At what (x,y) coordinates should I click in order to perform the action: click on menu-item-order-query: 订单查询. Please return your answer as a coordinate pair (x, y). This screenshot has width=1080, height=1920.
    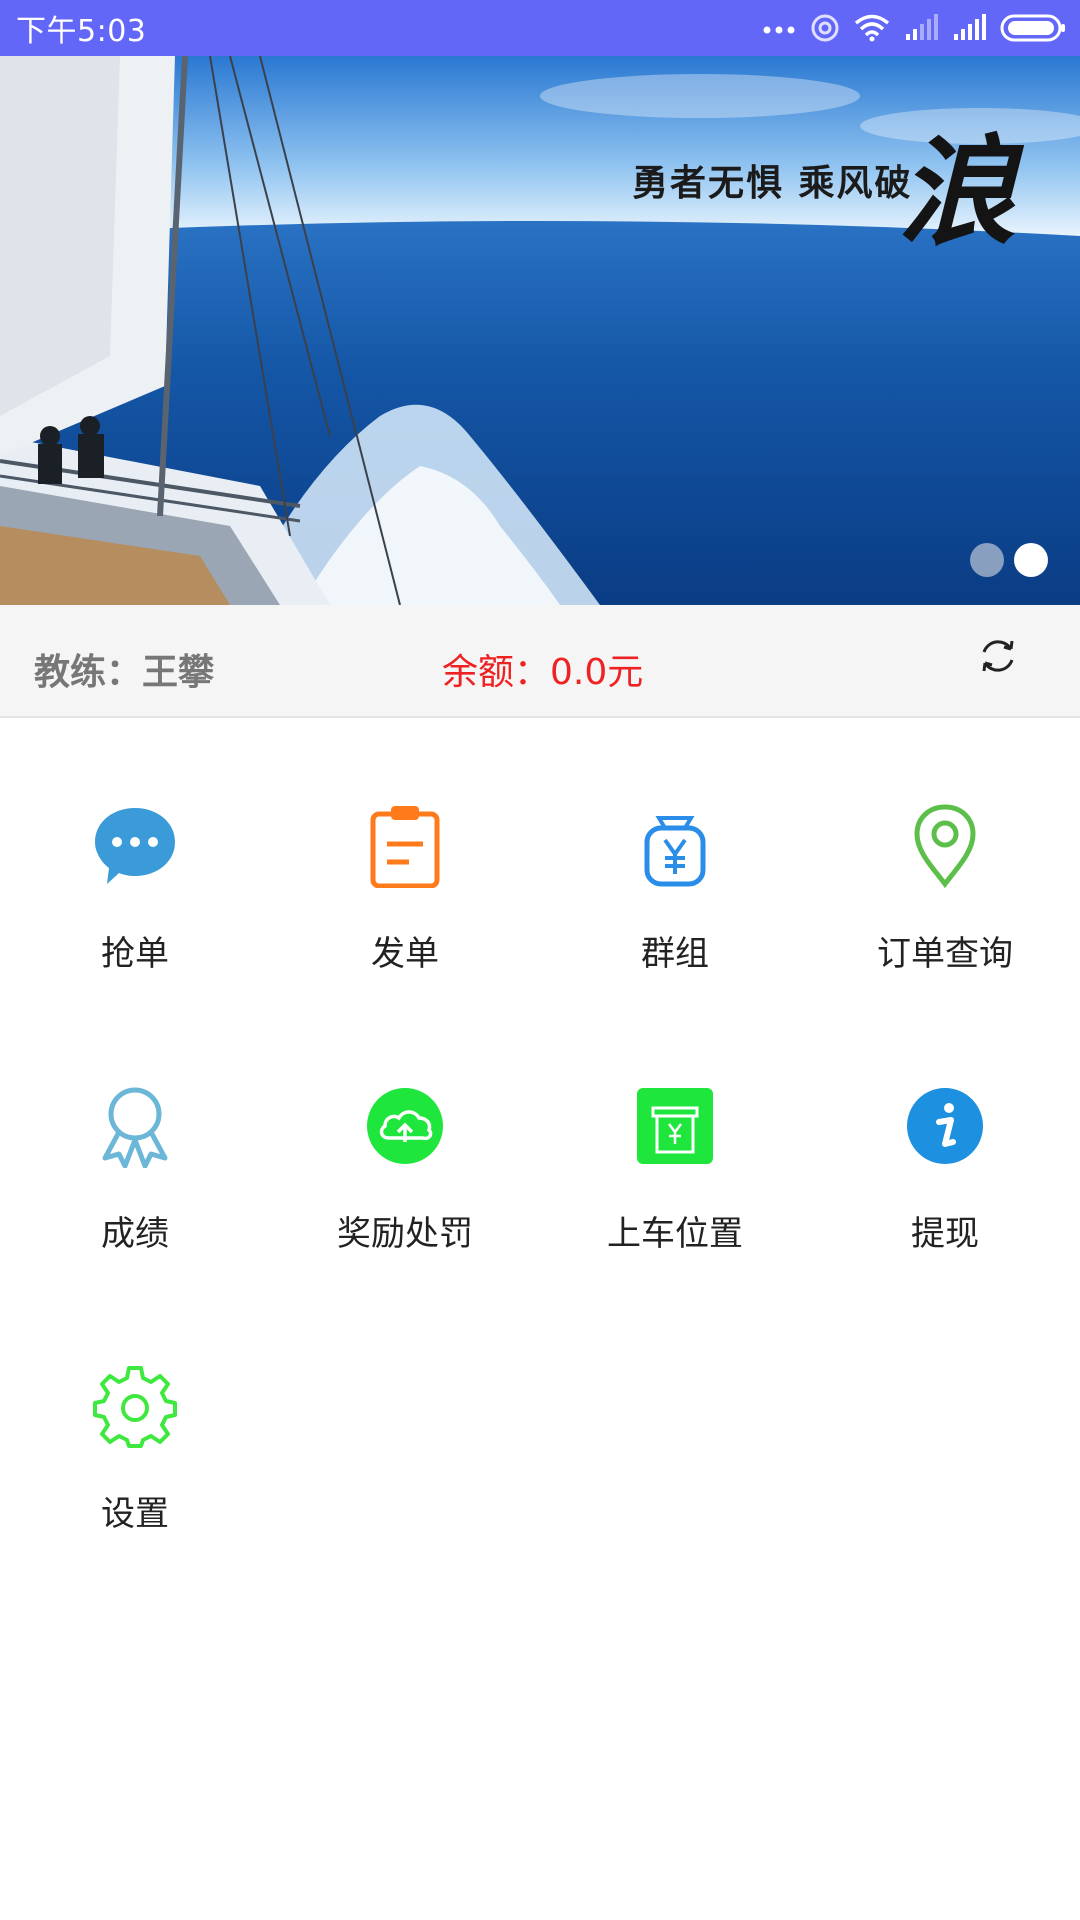
    Looking at the image, I should click on (945, 860).